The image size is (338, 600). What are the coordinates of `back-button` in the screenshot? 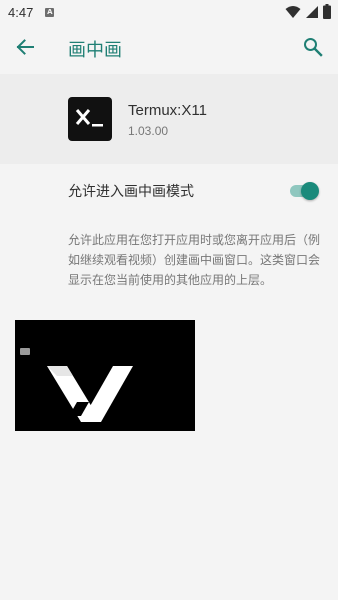 It's located at (25, 49).